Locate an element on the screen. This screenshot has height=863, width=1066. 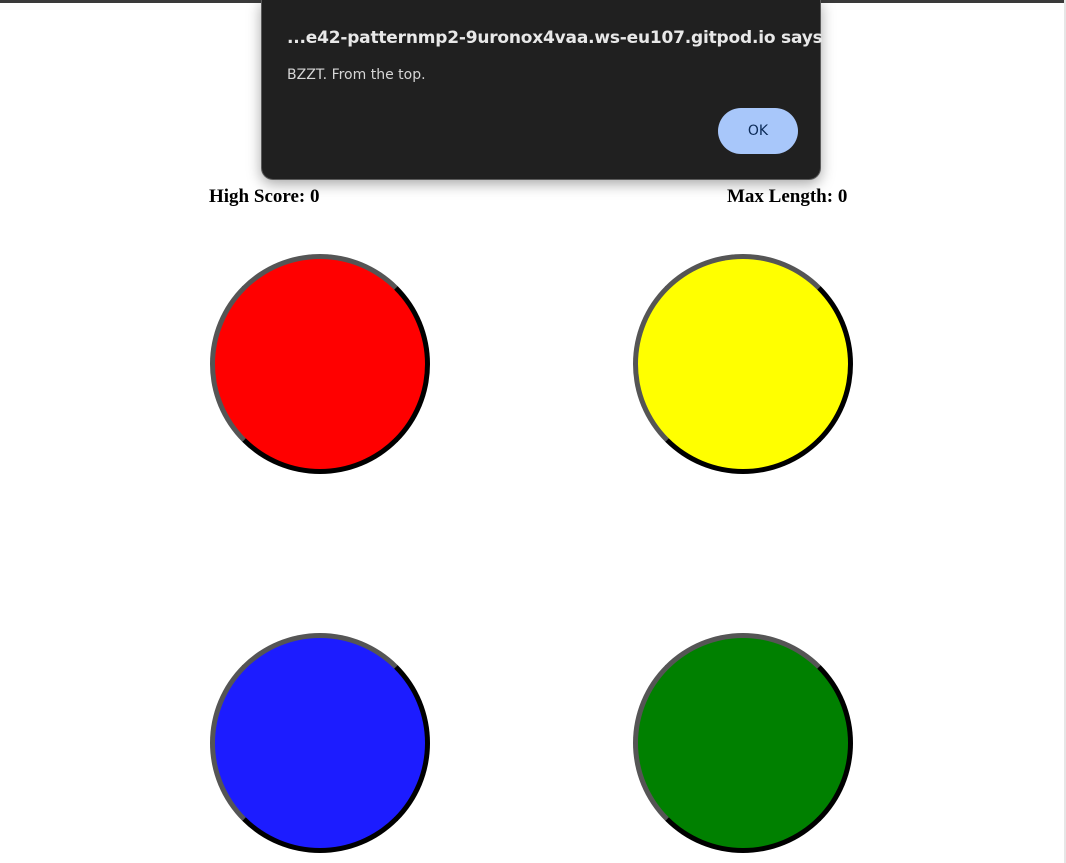
alert-message: BZZT. From the top. is located at coordinates (356, 75).